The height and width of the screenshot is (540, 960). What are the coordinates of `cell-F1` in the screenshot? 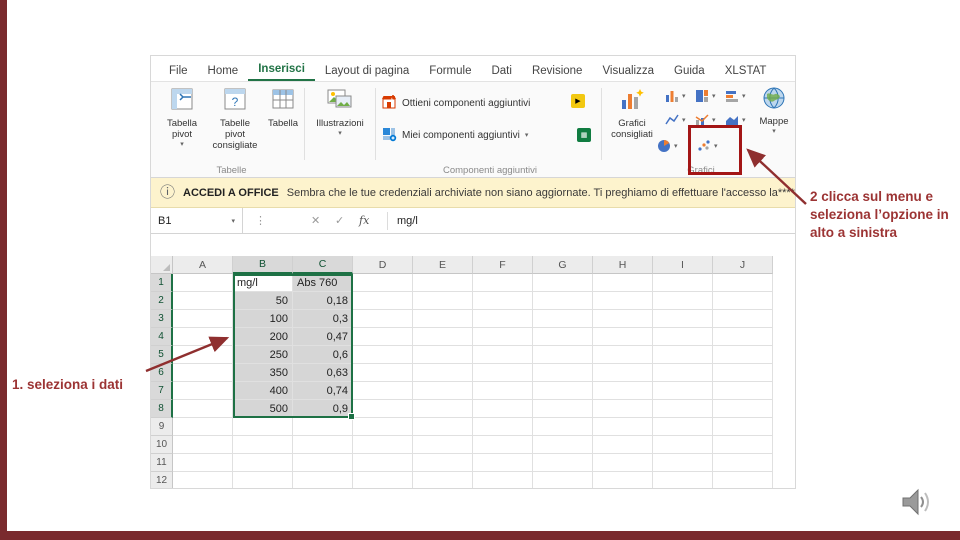 It's located at (503, 283).